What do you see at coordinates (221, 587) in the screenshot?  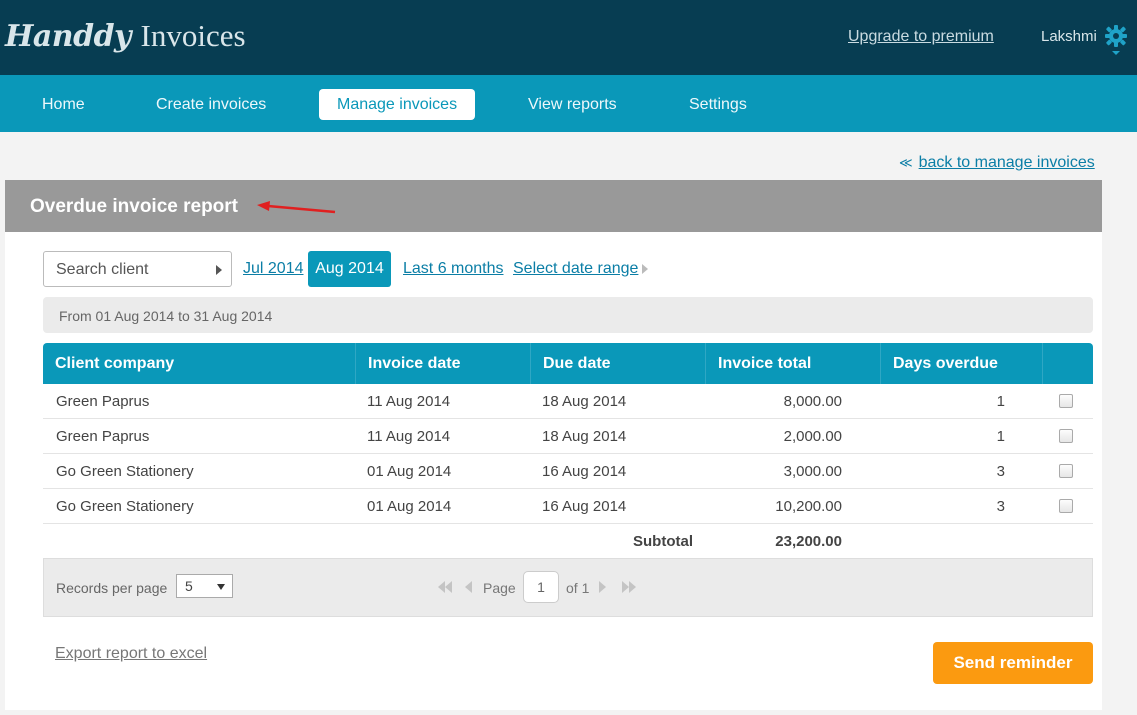 I see `chevron-down-icon` at bounding box center [221, 587].